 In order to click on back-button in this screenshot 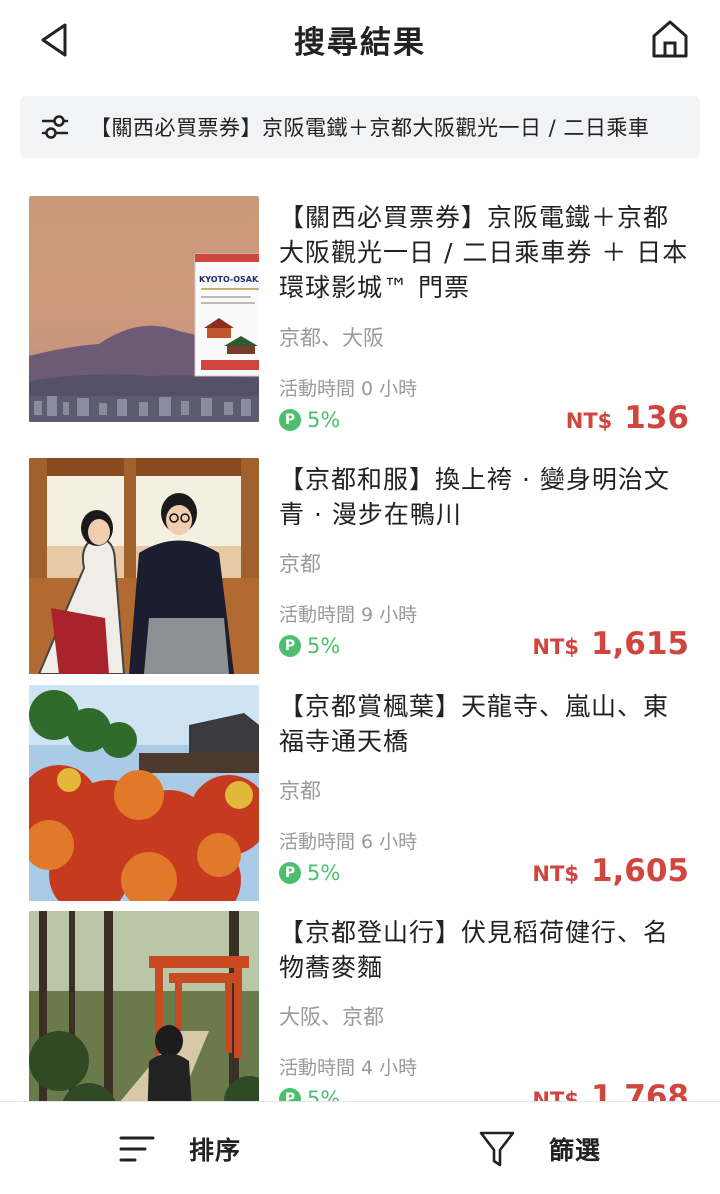, I will do `click(54, 40)`.